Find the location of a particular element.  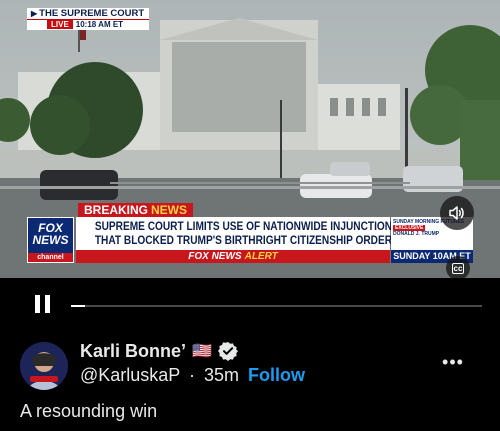

post-age: 35m is located at coordinates (221, 375).